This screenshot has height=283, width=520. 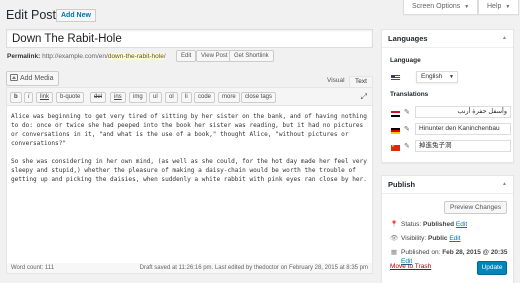 I want to click on calendar-icon: ▦, so click(x=394, y=252).